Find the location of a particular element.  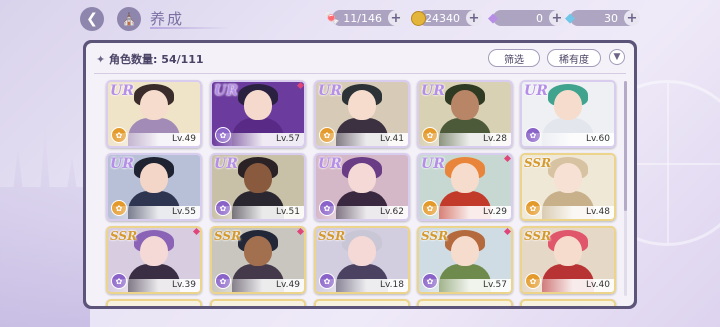

character-card: SSR✿Lv.57 is located at coordinates (465, 260).